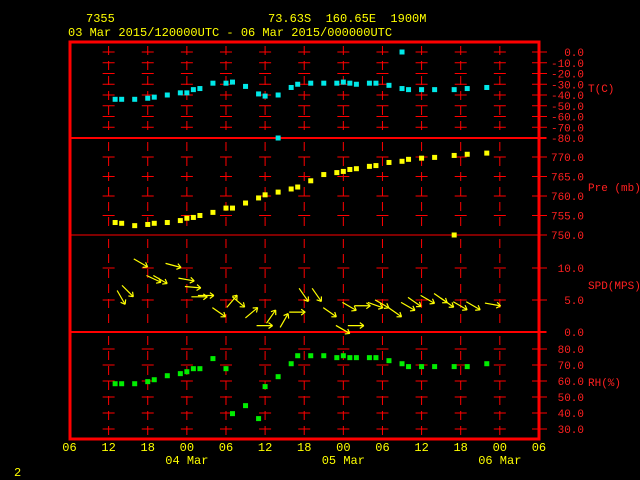 The width and height of the screenshot is (640, 480). Describe the element at coordinates (614, 287) in the screenshot. I see `wind-axis-label: SPD(MPS)` at that location.